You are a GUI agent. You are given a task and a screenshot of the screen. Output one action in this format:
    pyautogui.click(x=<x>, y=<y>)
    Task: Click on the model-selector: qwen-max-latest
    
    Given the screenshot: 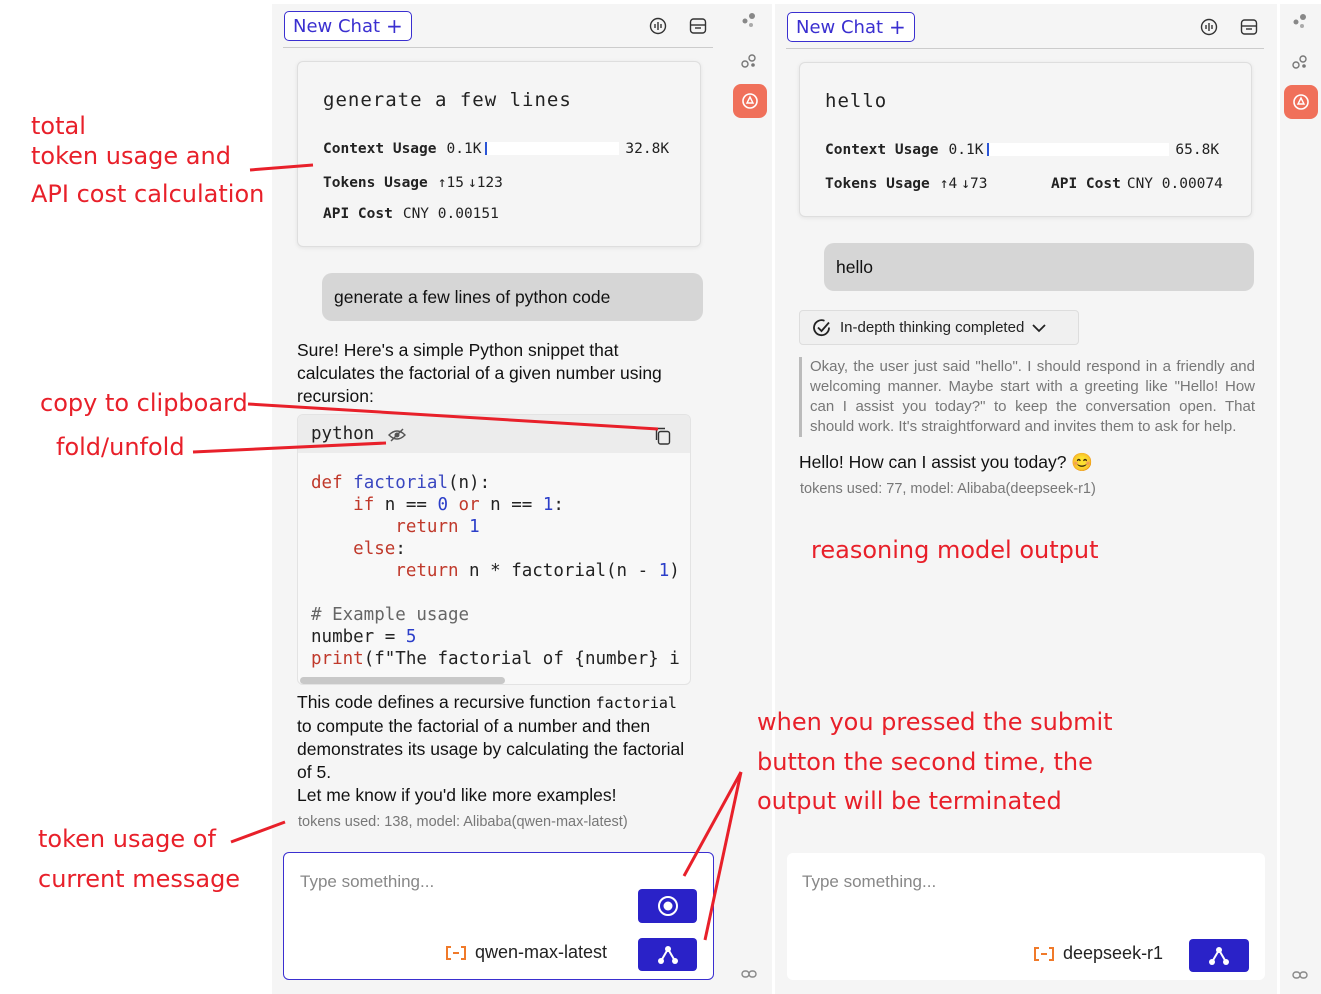 What is the action you would take?
    pyautogui.click(x=526, y=952)
    